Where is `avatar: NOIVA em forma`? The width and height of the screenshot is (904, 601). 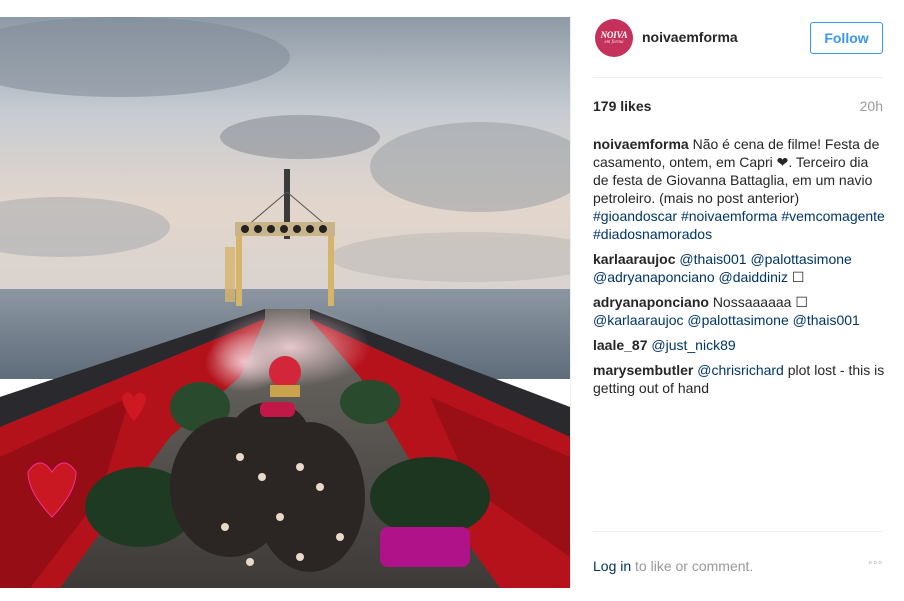
avatar: NOIVA em forma is located at coordinates (614, 38).